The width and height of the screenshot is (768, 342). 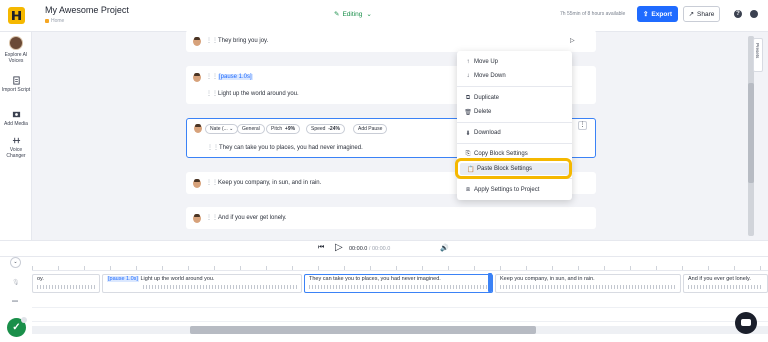 I want to click on breadcrumb-home: Home, so click(x=57, y=21).